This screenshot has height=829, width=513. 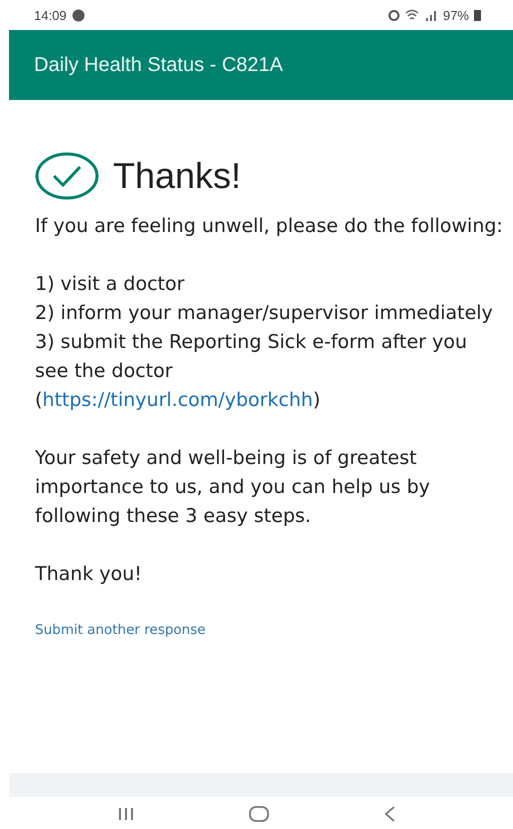 I want to click on form-title: Daily Health Status - C821A, so click(x=159, y=65).